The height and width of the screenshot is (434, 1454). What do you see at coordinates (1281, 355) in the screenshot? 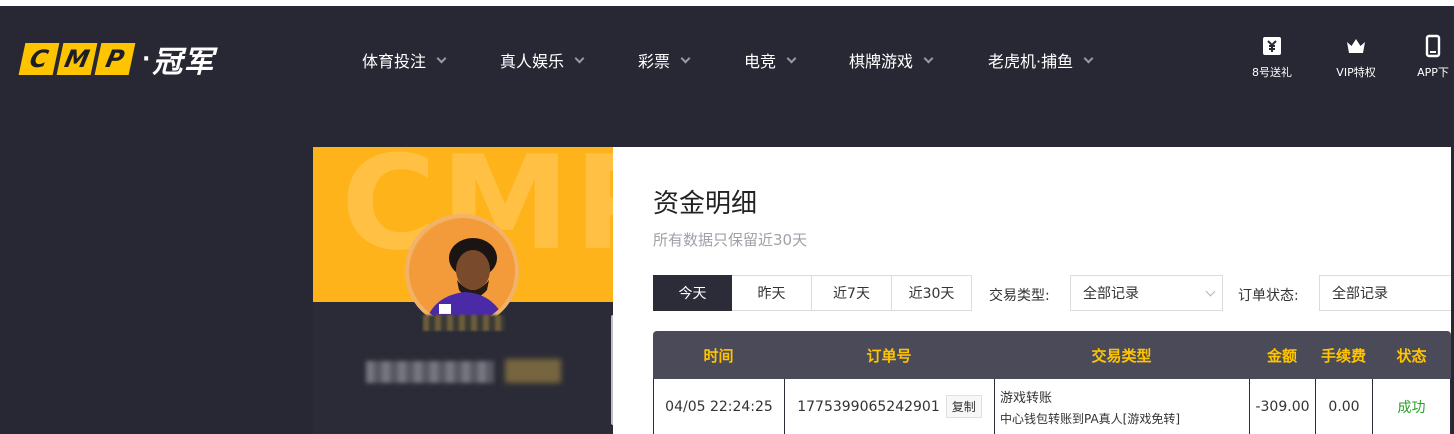
I see `col-amount: 金额` at bounding box center [1281, 355].